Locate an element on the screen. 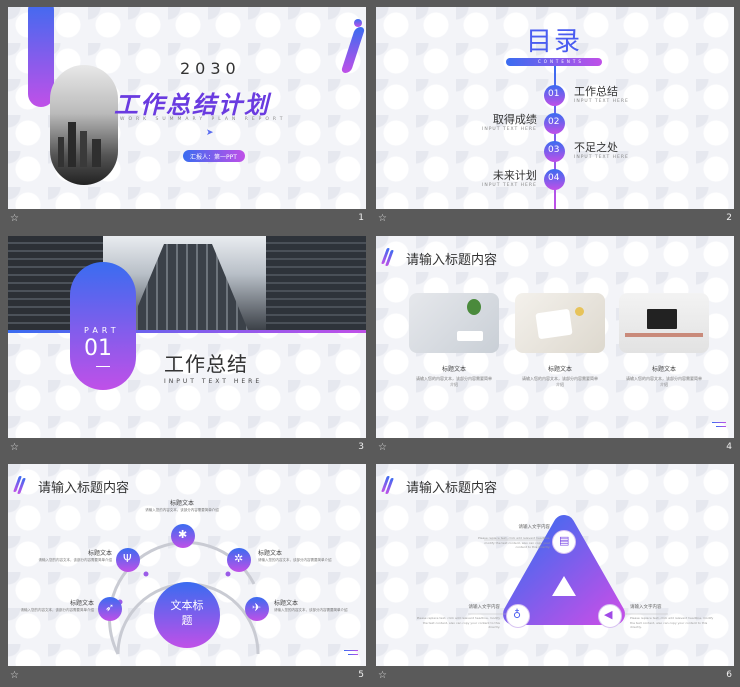 This screenshot has width=740, height=687. node-top: 标题文本 请输入您的内容文本，该部分内容需要简单介绍 is located at coordinates (182, 506).